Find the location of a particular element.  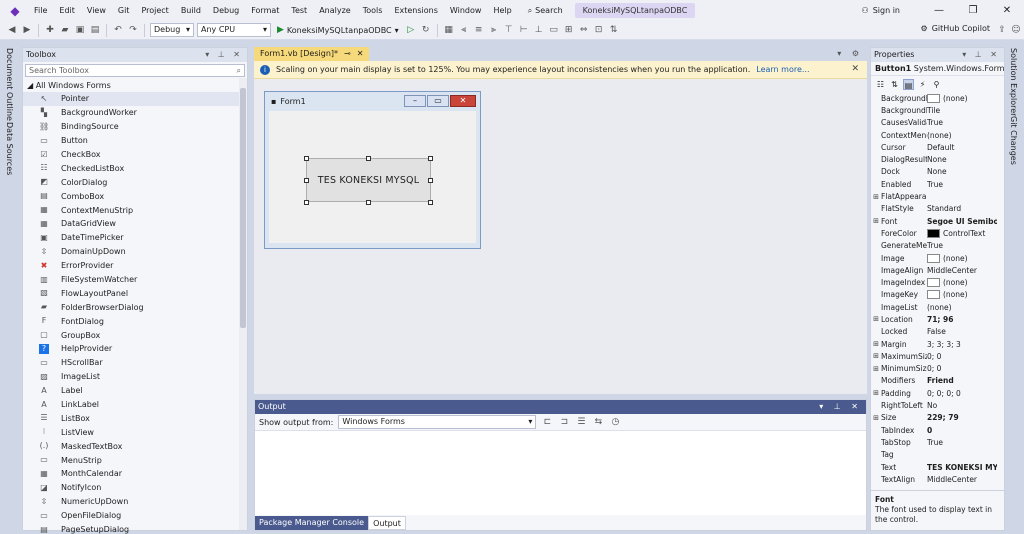

property-row-dock: Dock None is located at coordinates (937, 172).